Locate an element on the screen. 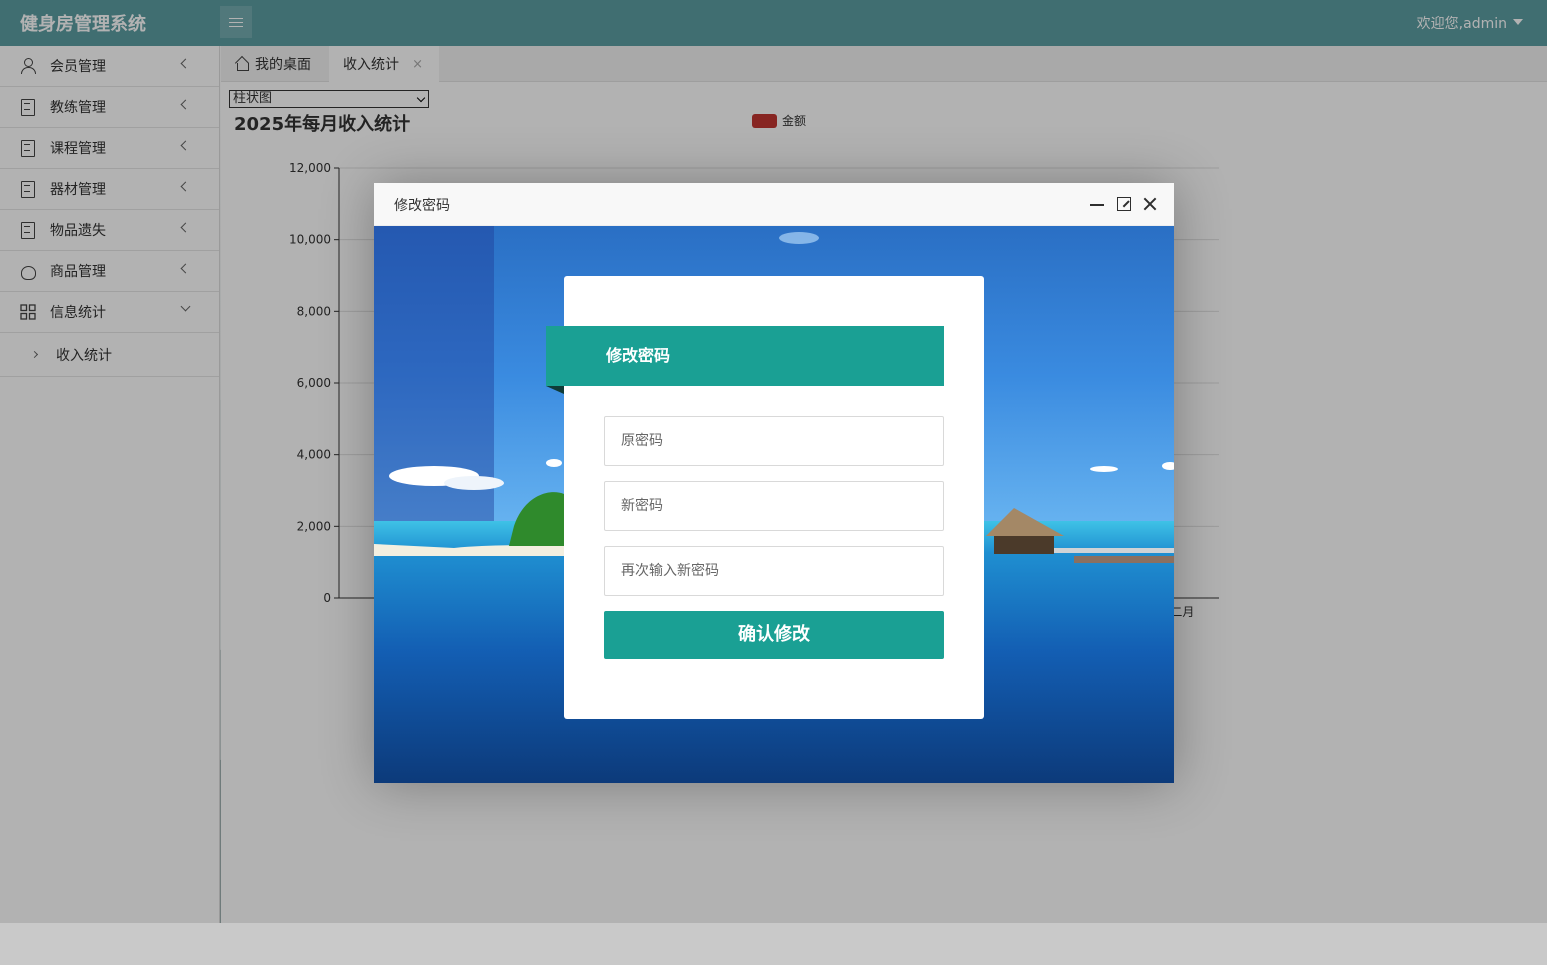 The image size is (1547, 965). modal-header: 修改密码 is located at coordinates (774, 204).